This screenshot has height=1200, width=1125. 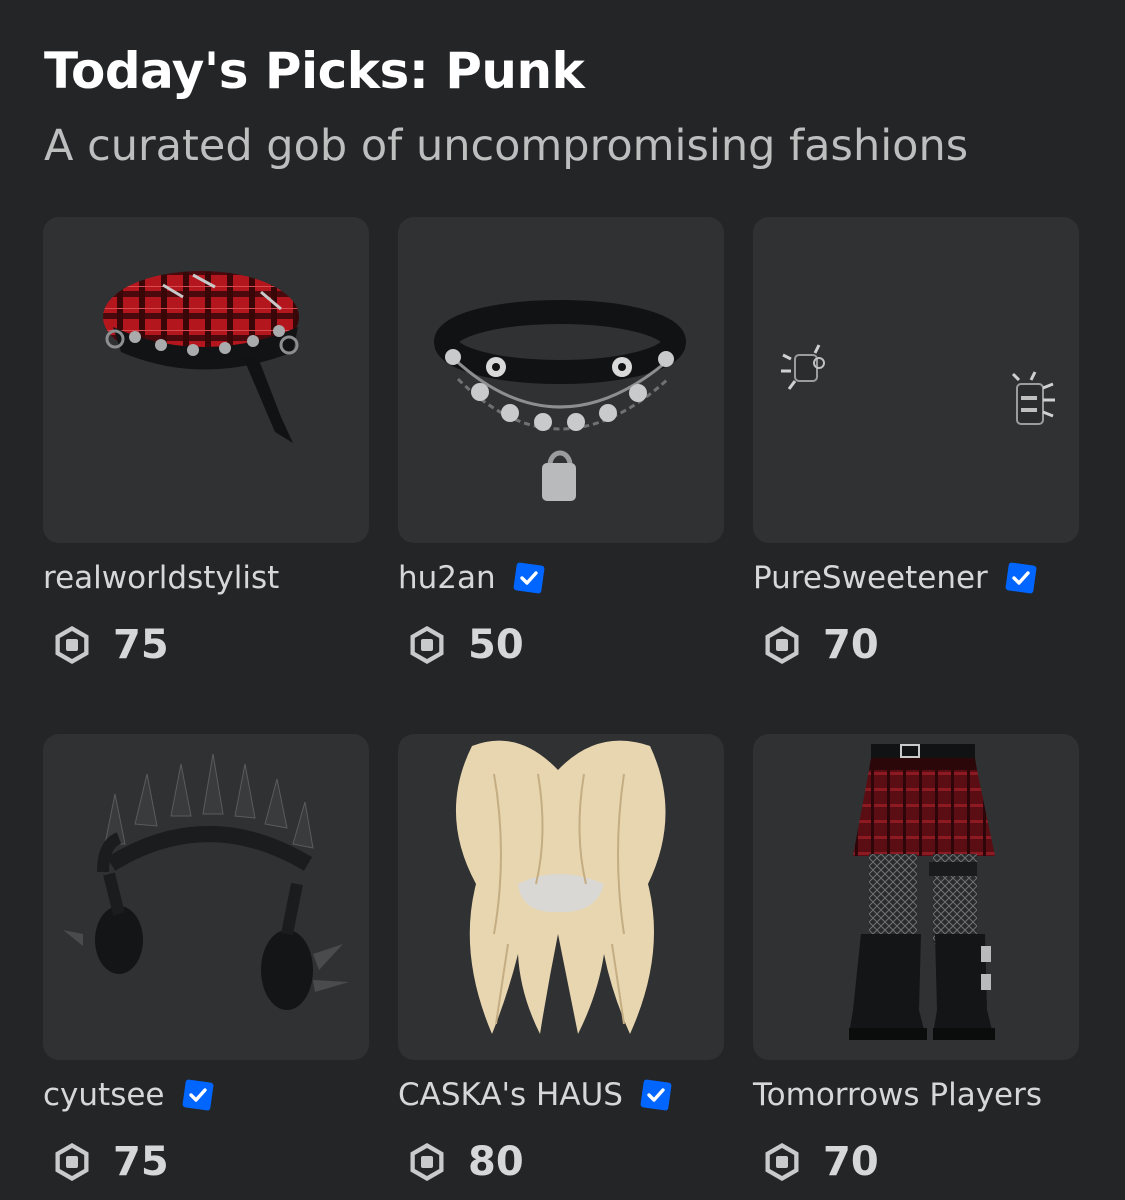 I want to click on creator-name: Tomorrows Players, so click(x=897, y=1095).